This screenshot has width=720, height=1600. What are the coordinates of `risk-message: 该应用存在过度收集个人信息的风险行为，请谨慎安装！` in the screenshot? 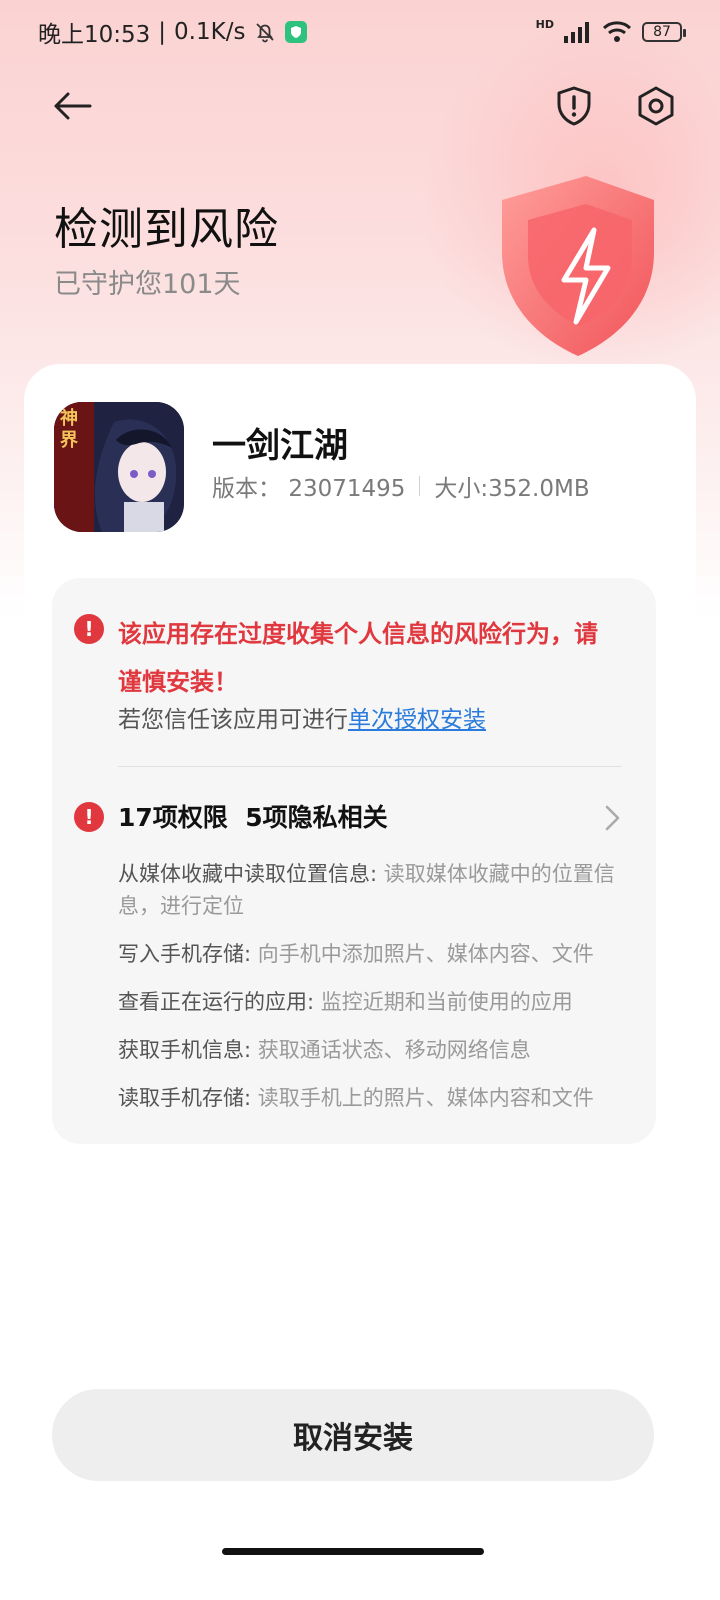 It's located at (358, 658).